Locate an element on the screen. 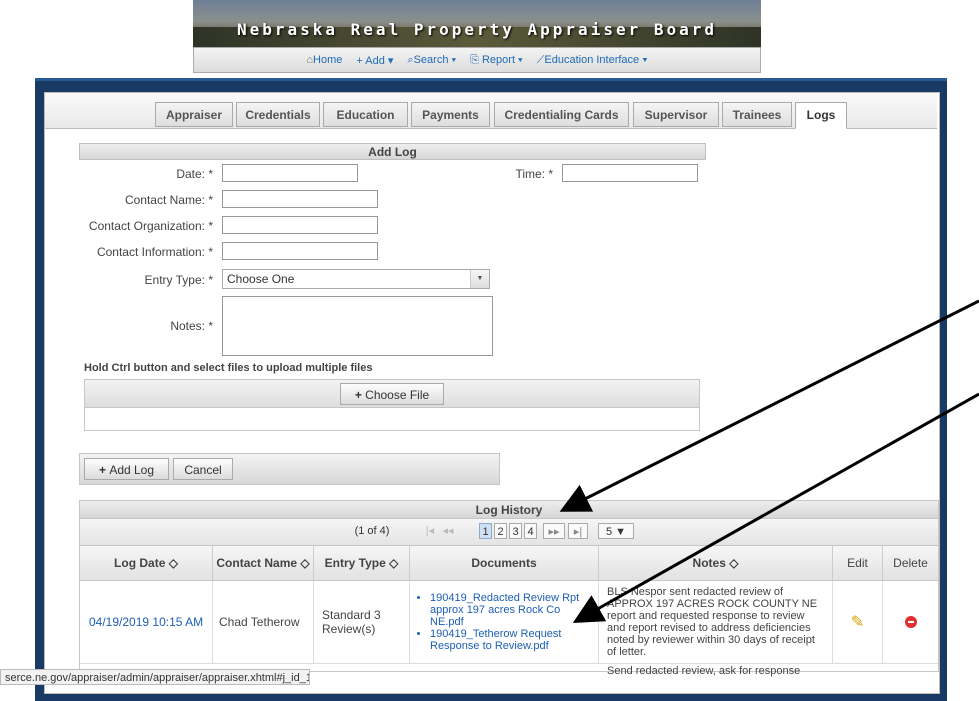  arrow-to-documents is located at coordinates (775, 507).